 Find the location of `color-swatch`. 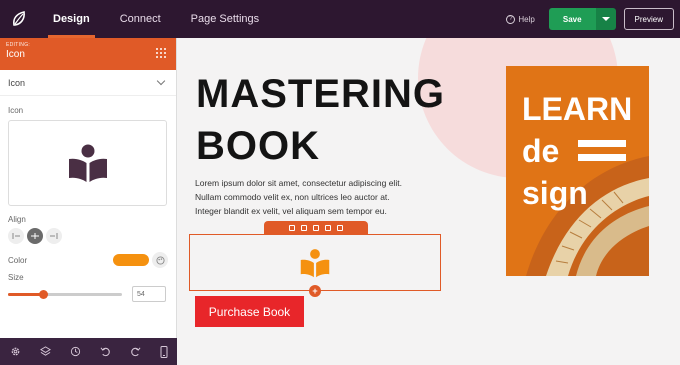

color-swatch is located at coordinates (131, 260).